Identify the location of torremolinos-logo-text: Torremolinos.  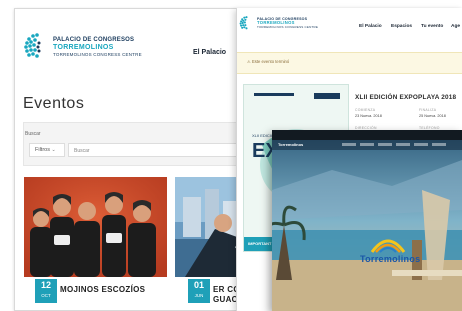
(390, 259).